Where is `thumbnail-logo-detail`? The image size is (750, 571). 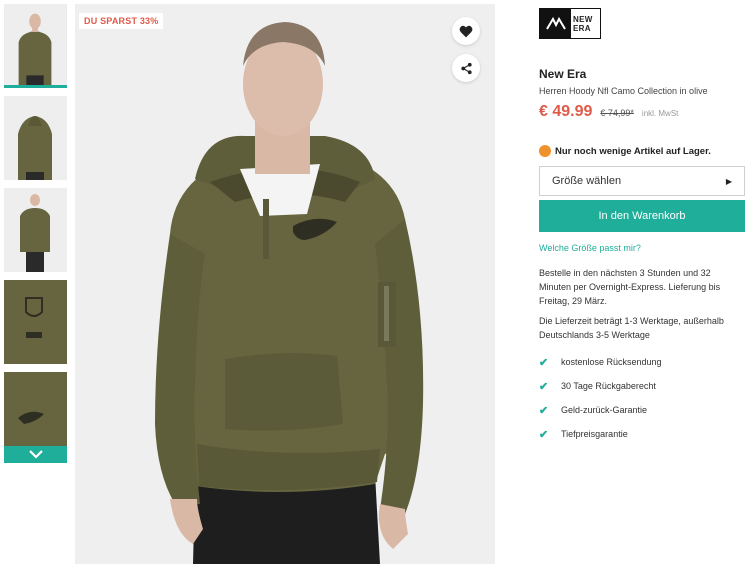 thumbnail-logo-detail is located at coordinates (35, 414).